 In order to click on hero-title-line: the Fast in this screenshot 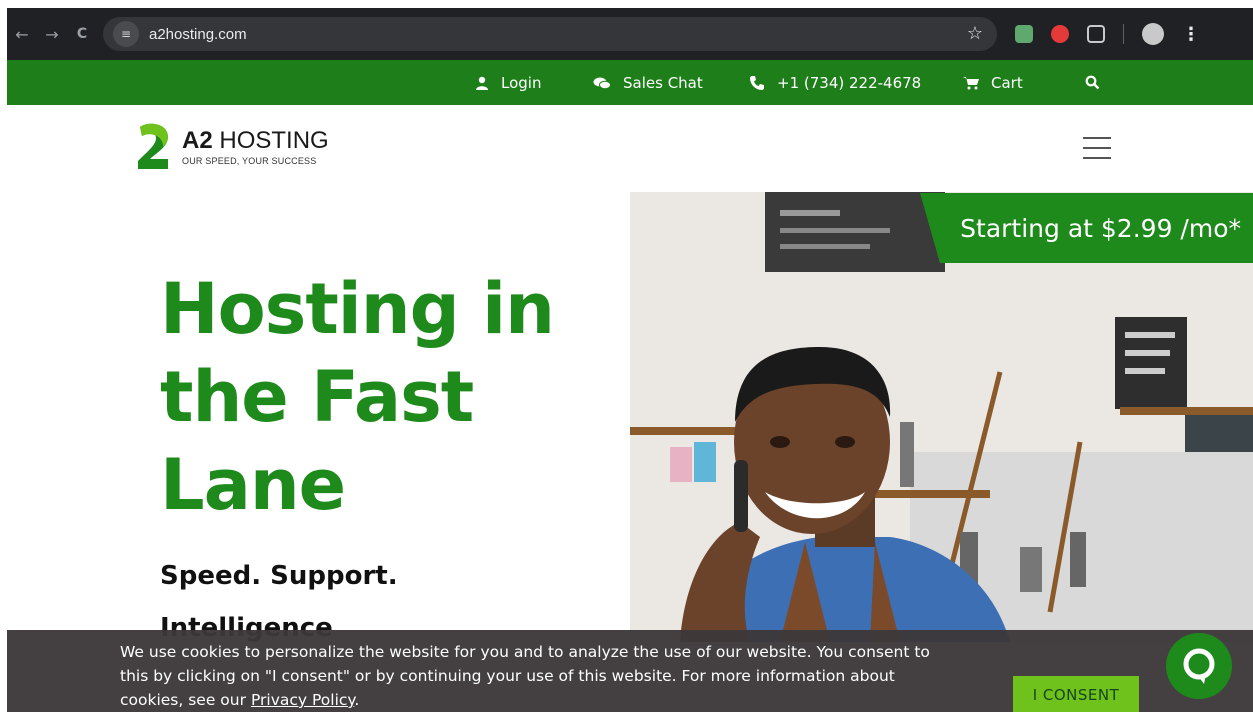, I will do `click(317, 397)`.